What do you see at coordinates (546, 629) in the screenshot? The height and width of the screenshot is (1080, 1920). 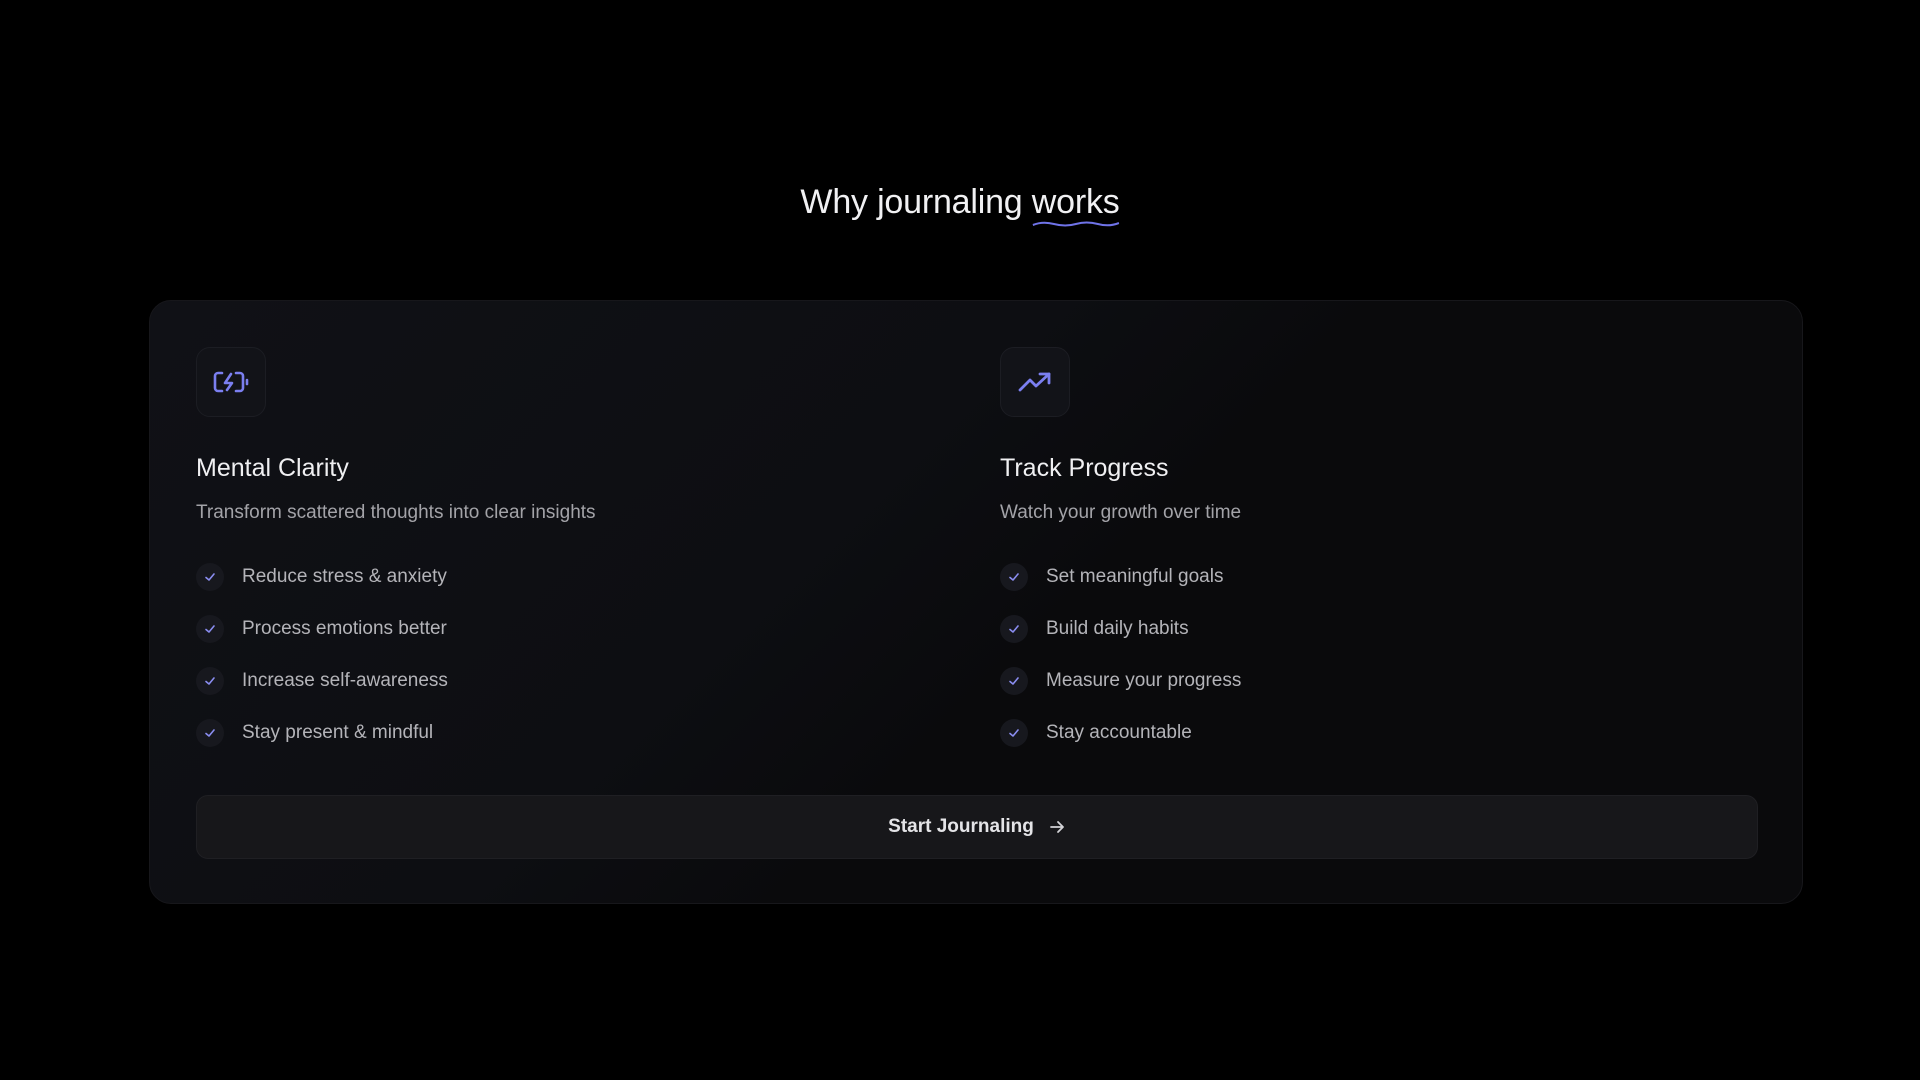 I see `list-item: Process emotions better` at bounding box center [546, 629].